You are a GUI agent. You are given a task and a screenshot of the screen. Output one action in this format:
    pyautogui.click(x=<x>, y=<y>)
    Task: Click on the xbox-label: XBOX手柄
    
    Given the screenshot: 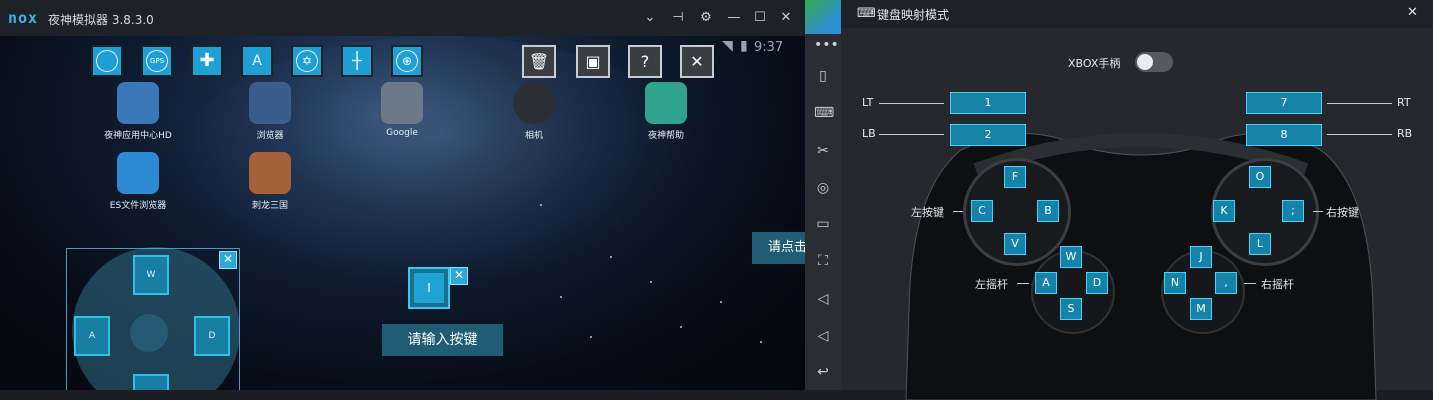 What is the action you would take?
    pyautogui.click(x=1094, y=63)
    